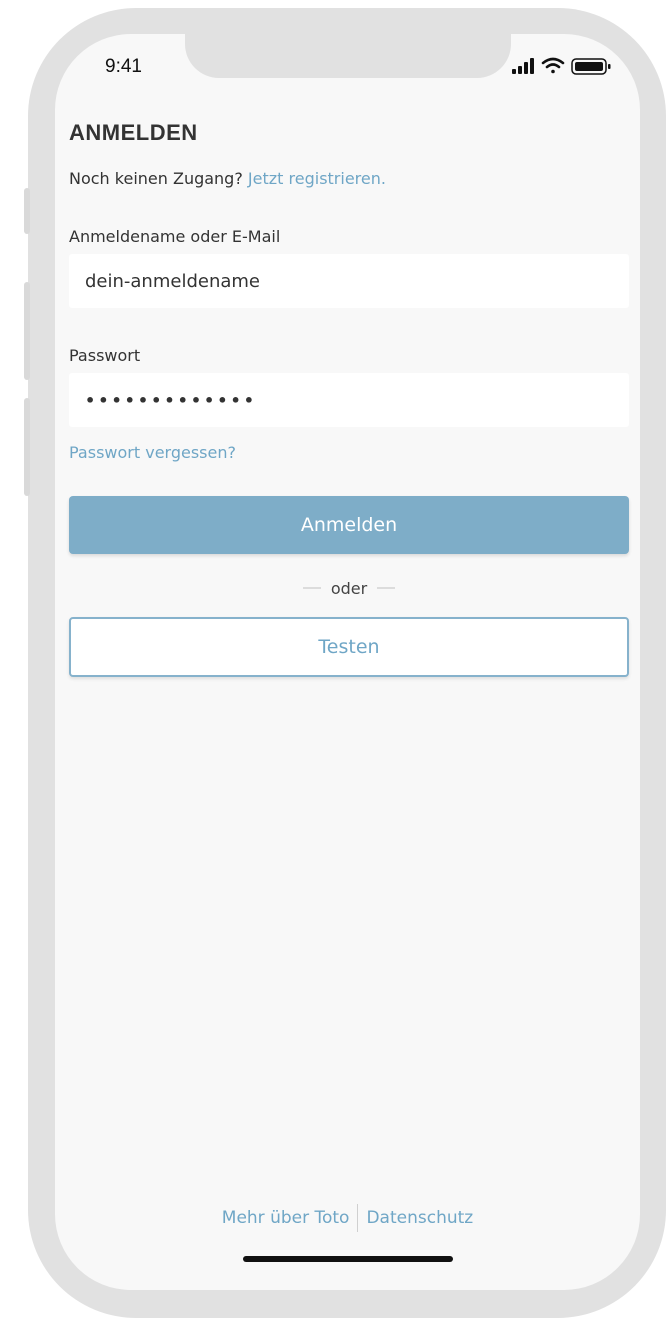 The image size is (667, 1325). I want to click on footer-links: Mehr über Toto Datenschutz, so click(347, 1218).